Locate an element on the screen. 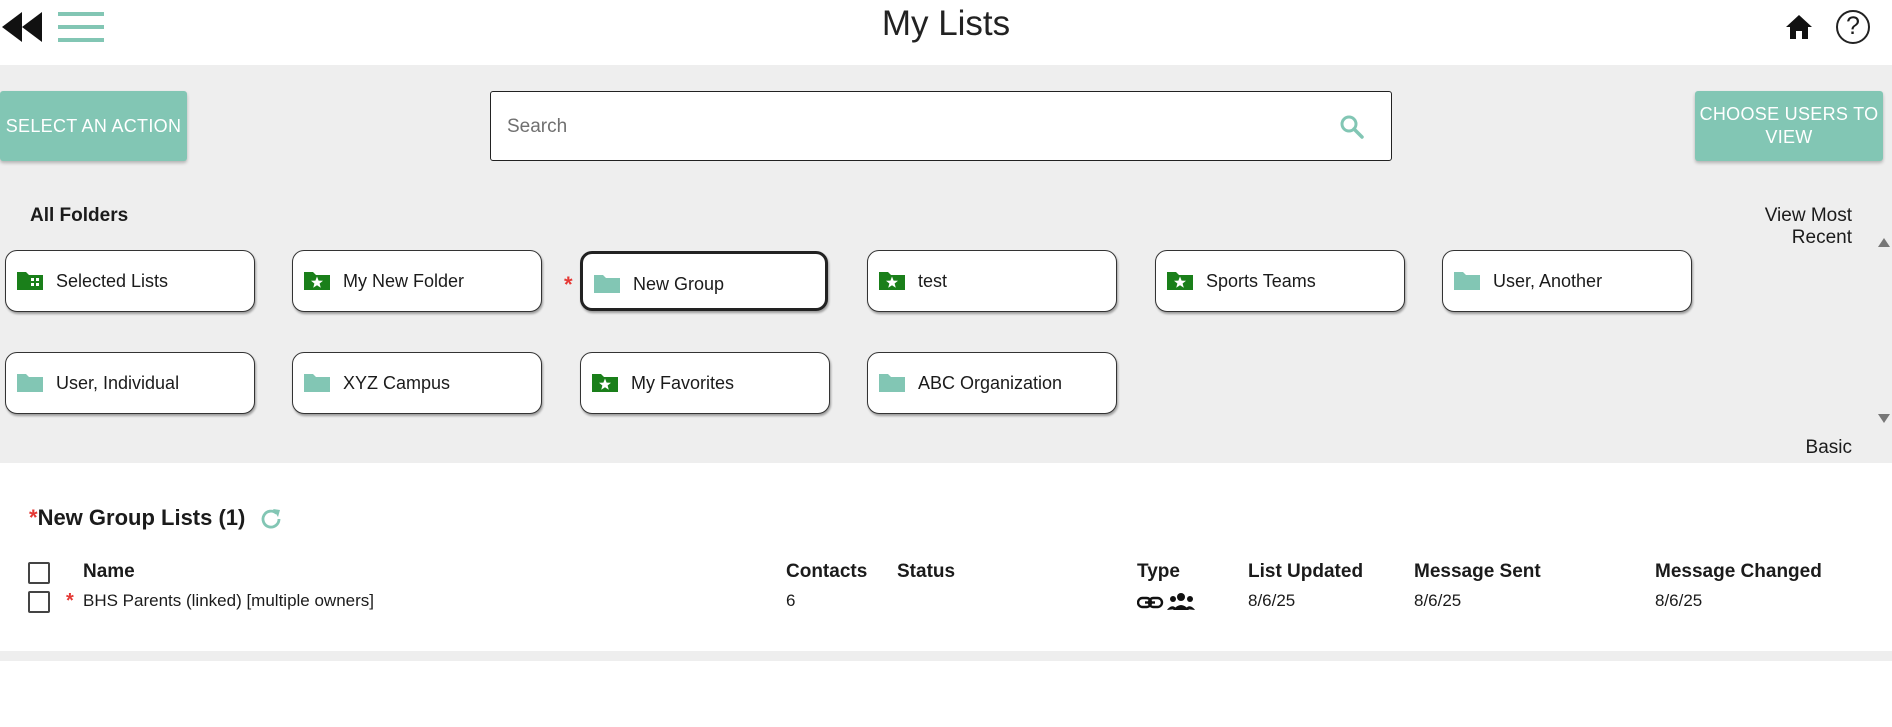  folder-card: My Favorites is located at coordinates (705, 383).